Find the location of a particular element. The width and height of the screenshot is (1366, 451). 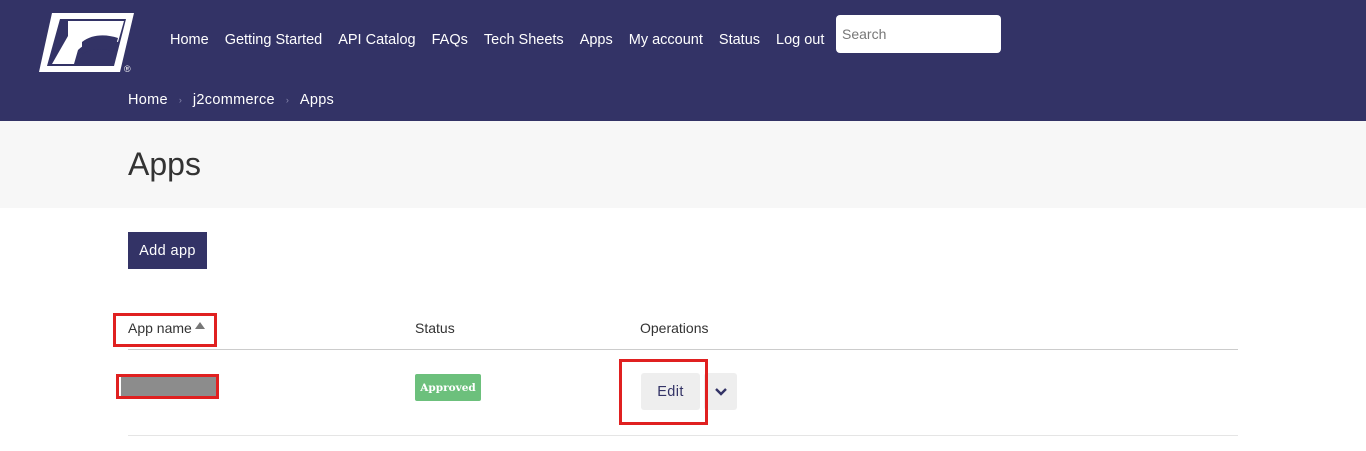

breadcrumb-account: j2commerce is located at coordinates (234, 100).